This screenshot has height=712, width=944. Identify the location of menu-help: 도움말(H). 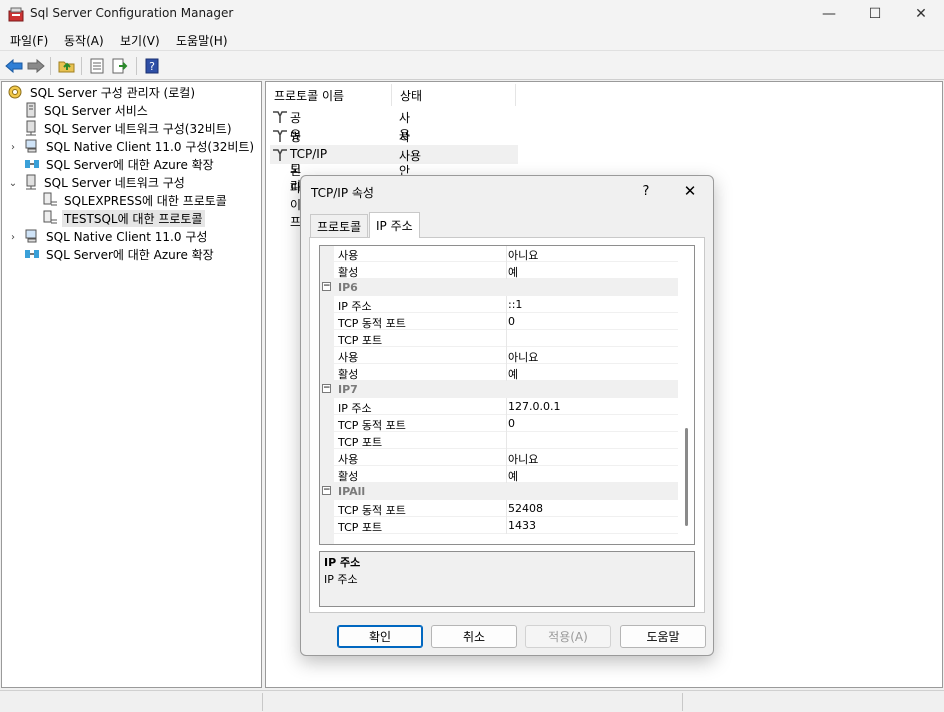
(202, 40).